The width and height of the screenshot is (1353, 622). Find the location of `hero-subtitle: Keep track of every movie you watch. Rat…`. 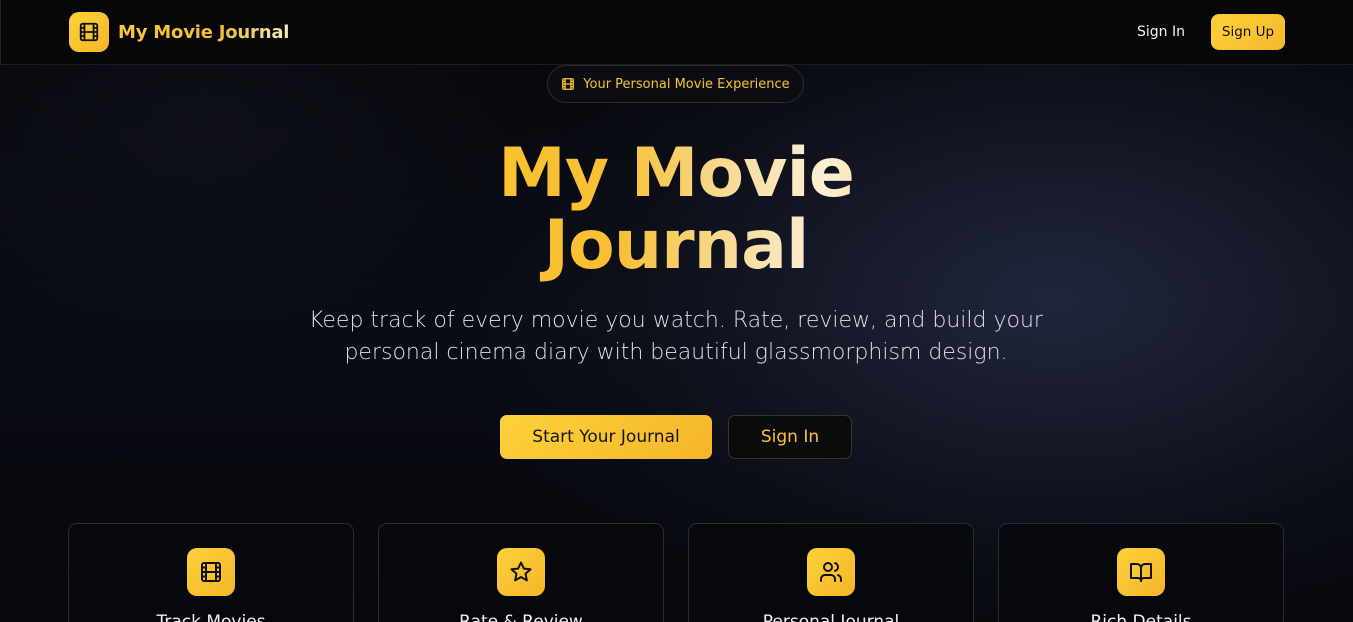

hero-subtitle: Keep track of every movie you watch. Rat… is located at coordinates (676, 337).